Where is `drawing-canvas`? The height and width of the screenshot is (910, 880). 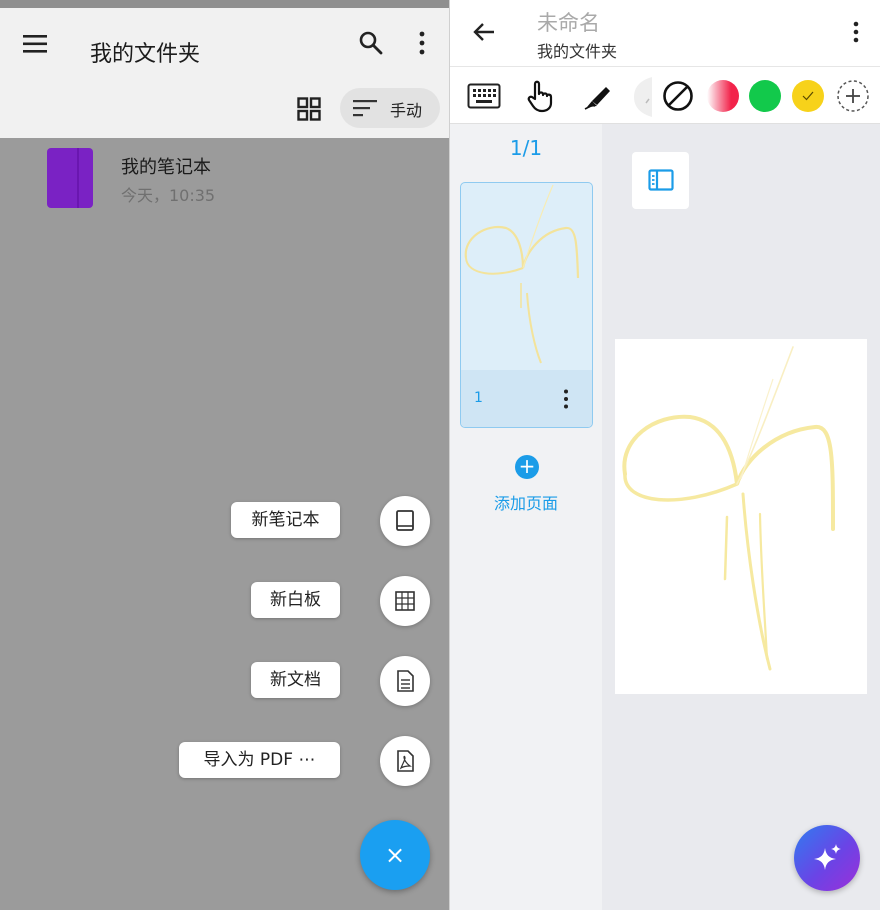
drawing-canvas is located at coordinates (741, 516).